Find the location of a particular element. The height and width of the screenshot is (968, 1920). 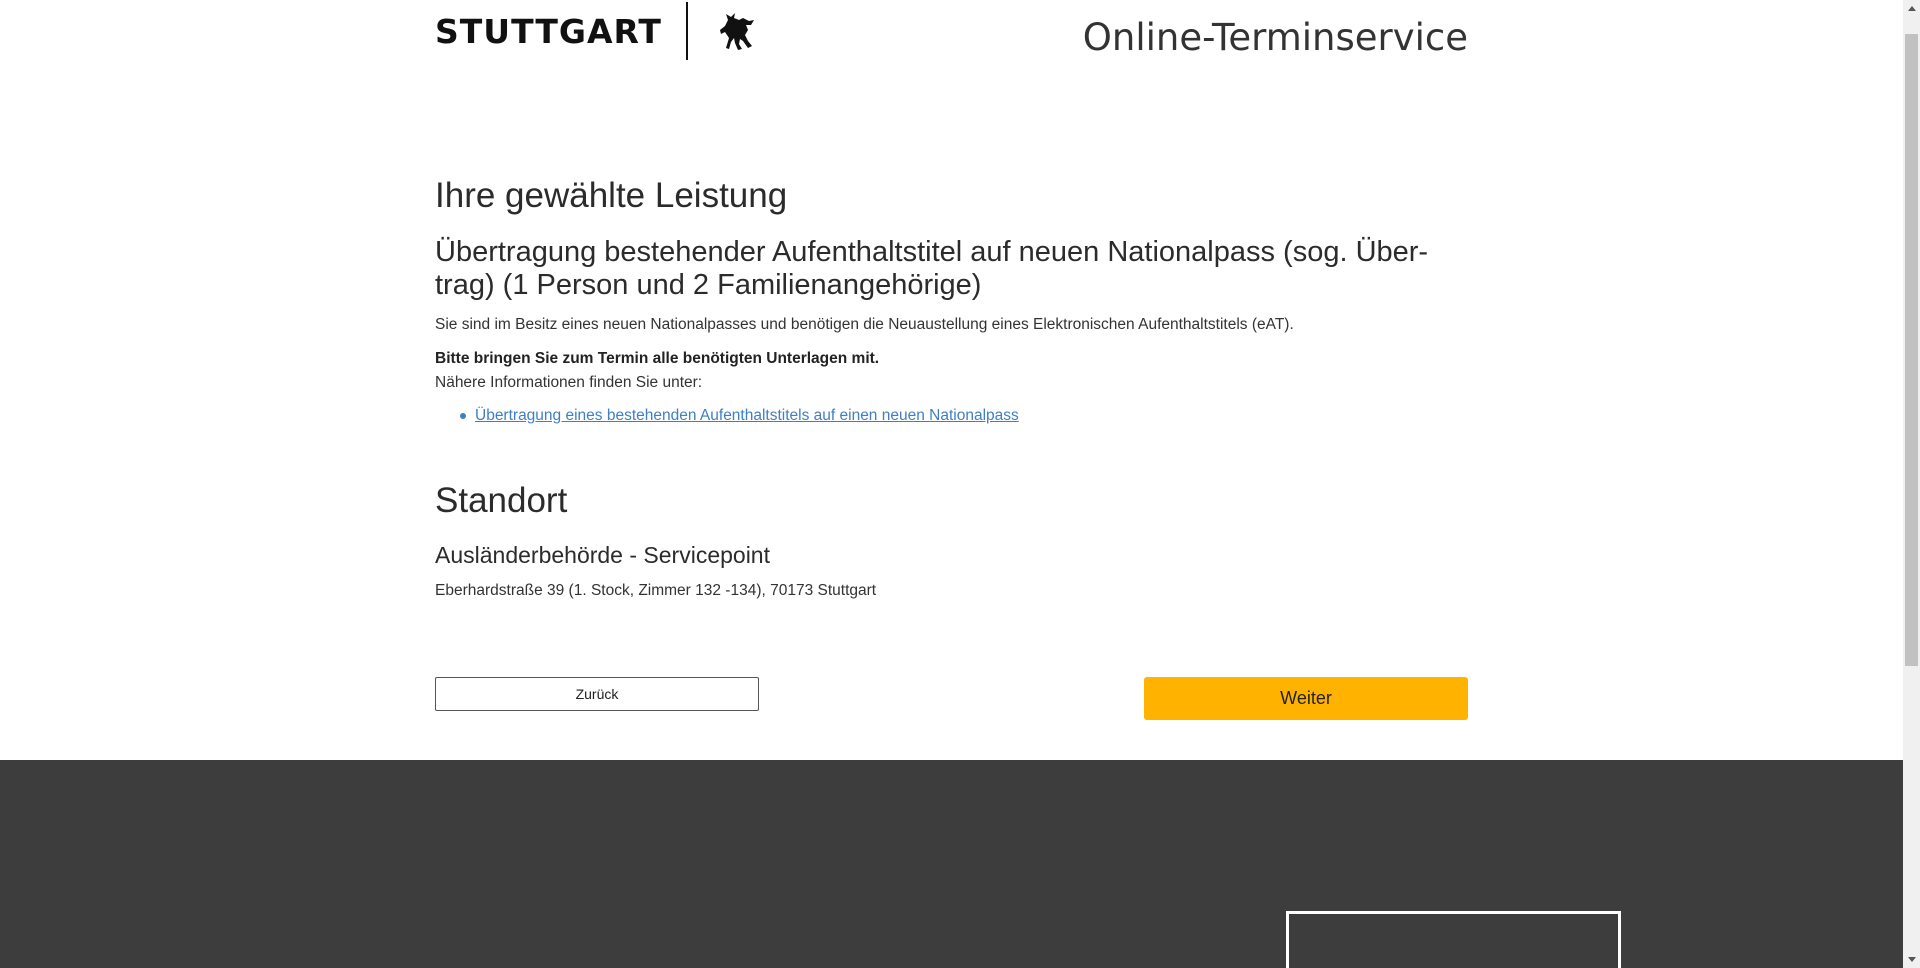

bullet-icon is located at coordinates (463, 416).